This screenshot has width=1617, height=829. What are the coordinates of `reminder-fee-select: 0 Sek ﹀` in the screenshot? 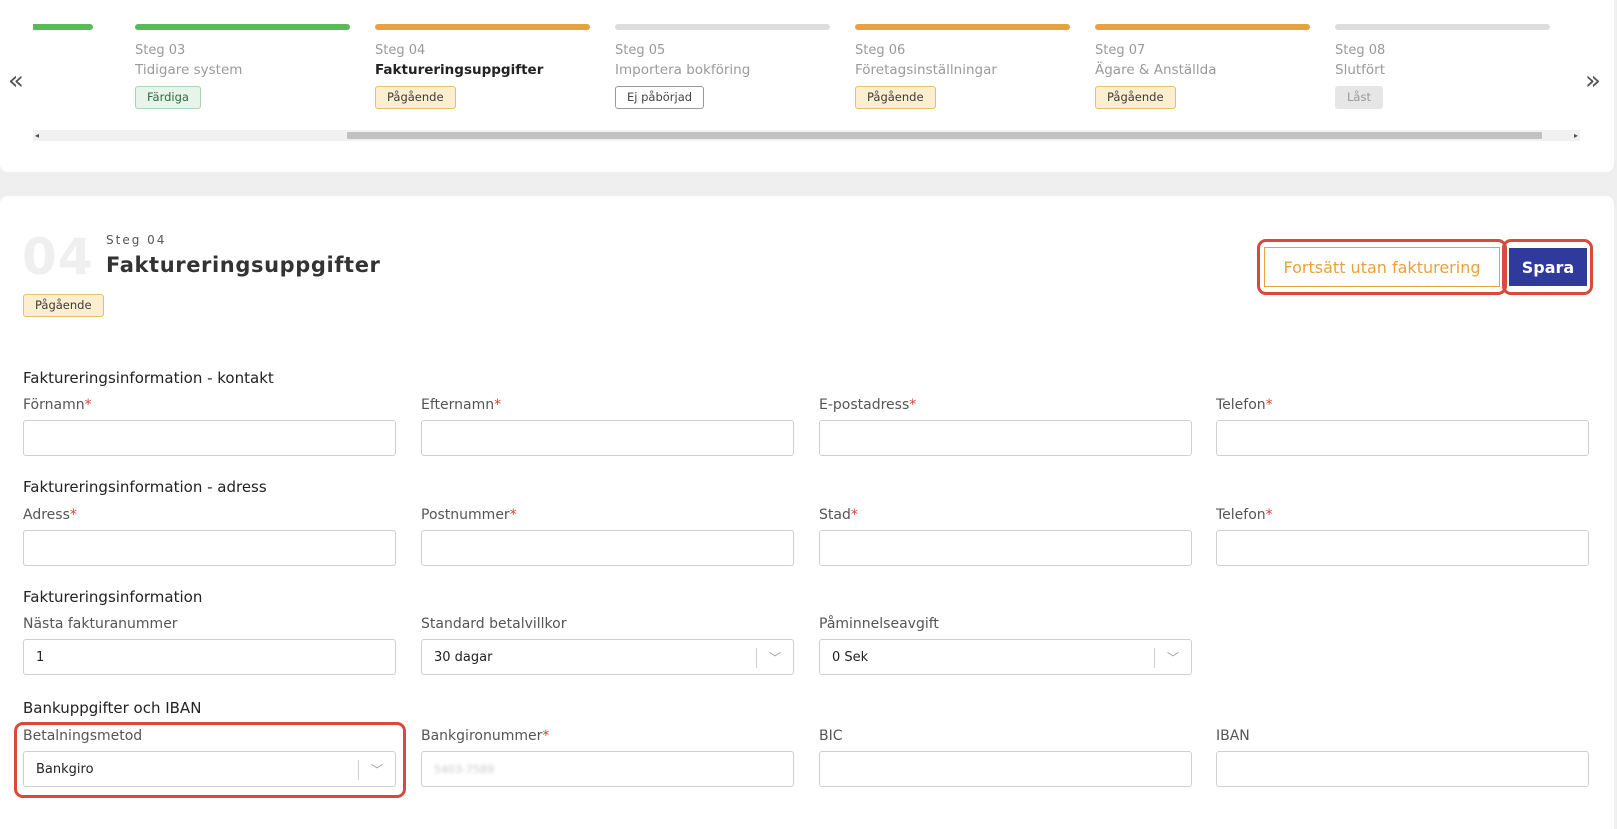 It's located at (1005, 657).